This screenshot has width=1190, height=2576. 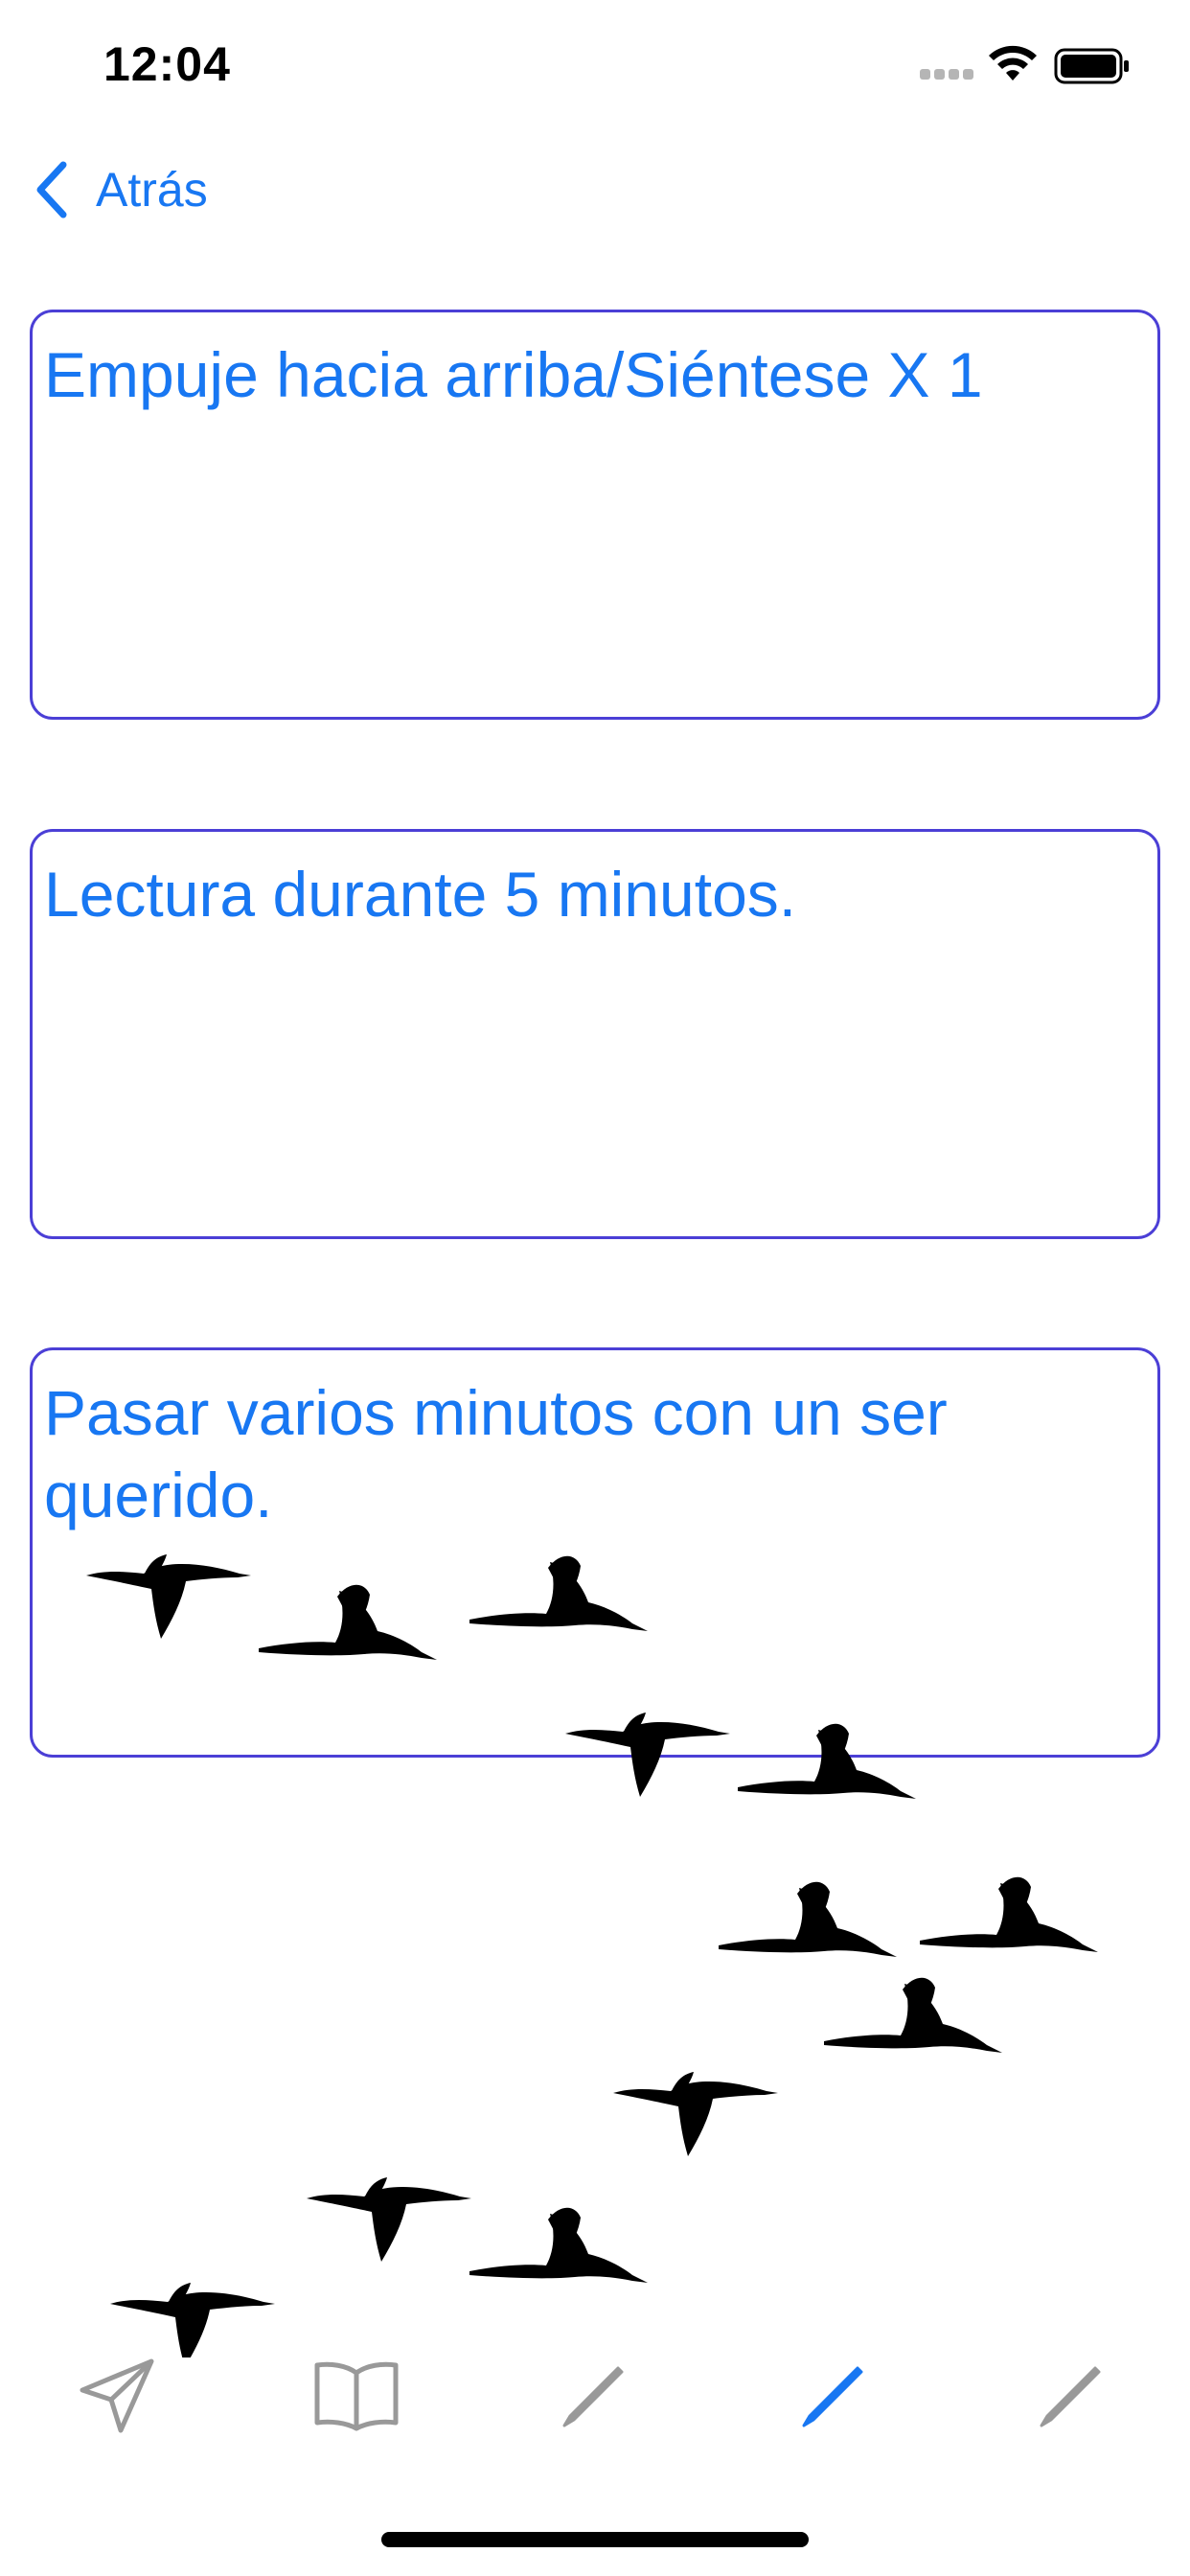 I want to click on wifi-icon, so click(x=1013, y=63).